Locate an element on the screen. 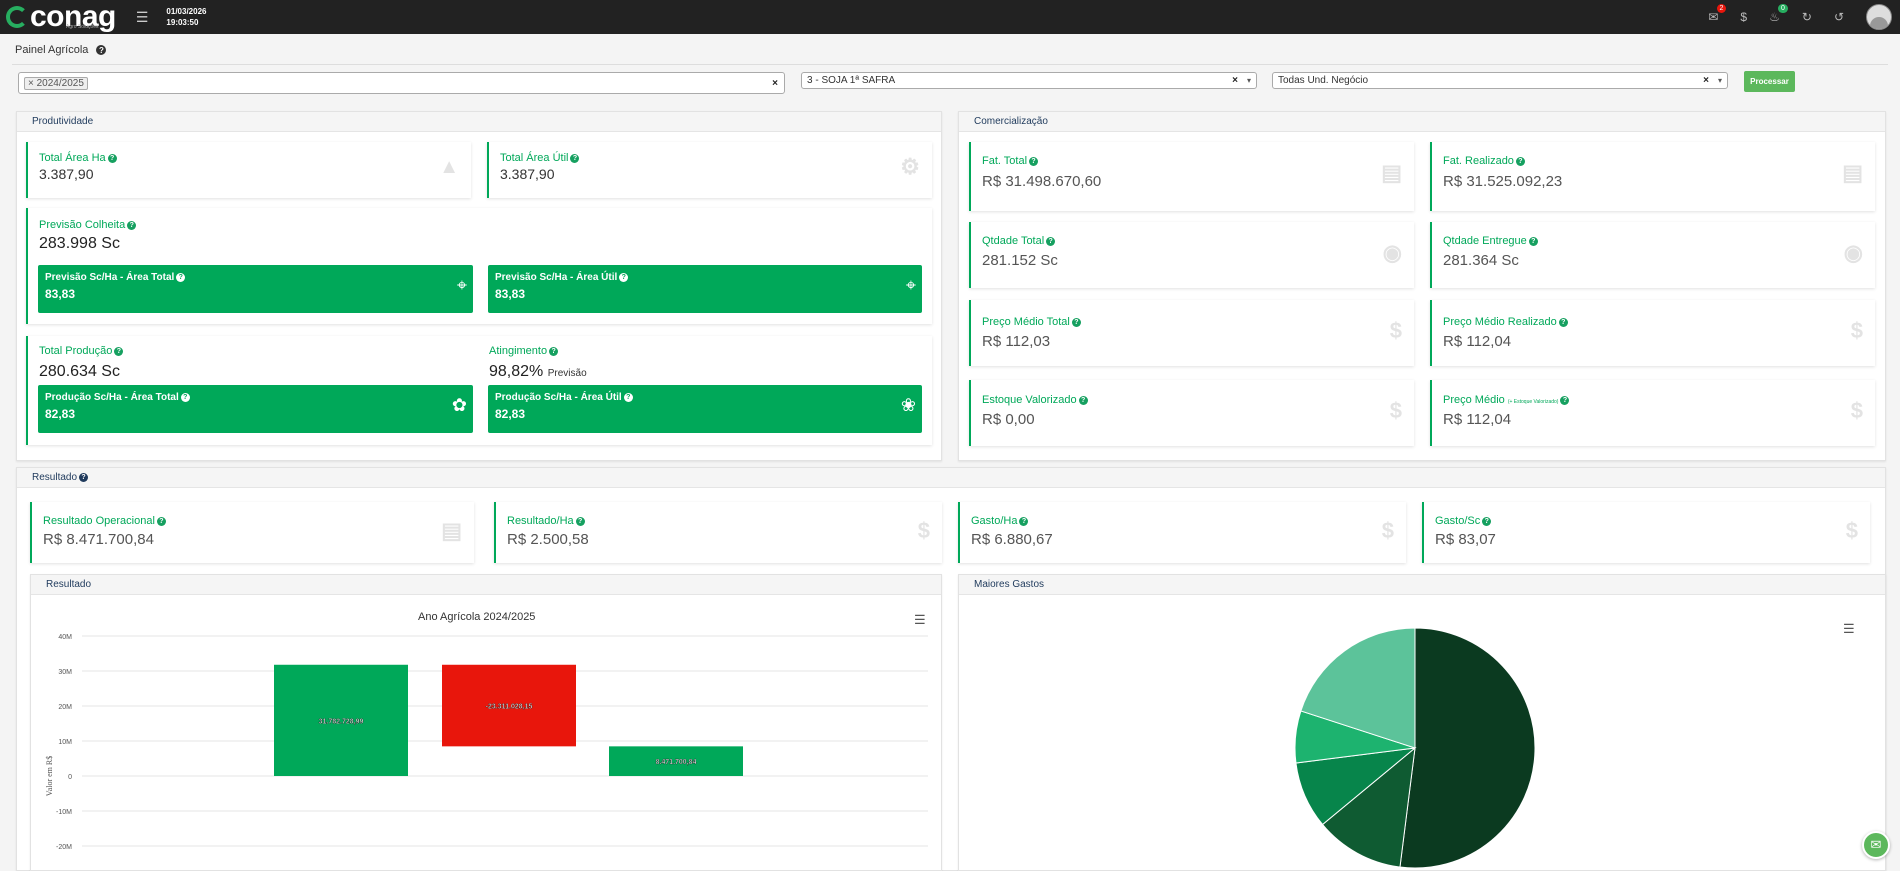 This screenshot has width=1900, height=871. user-avatar is located at coordinates (1879, 17).